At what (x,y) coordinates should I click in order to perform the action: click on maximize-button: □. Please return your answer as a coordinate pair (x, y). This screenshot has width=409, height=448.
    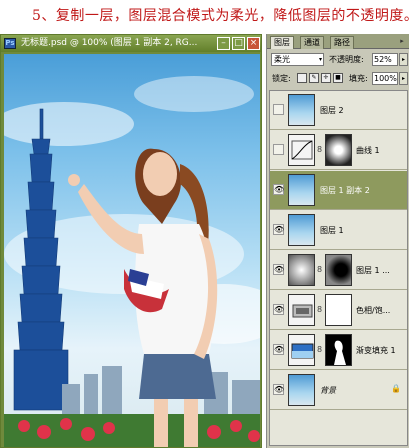
    Looking at the image, I should click on (238, 43).